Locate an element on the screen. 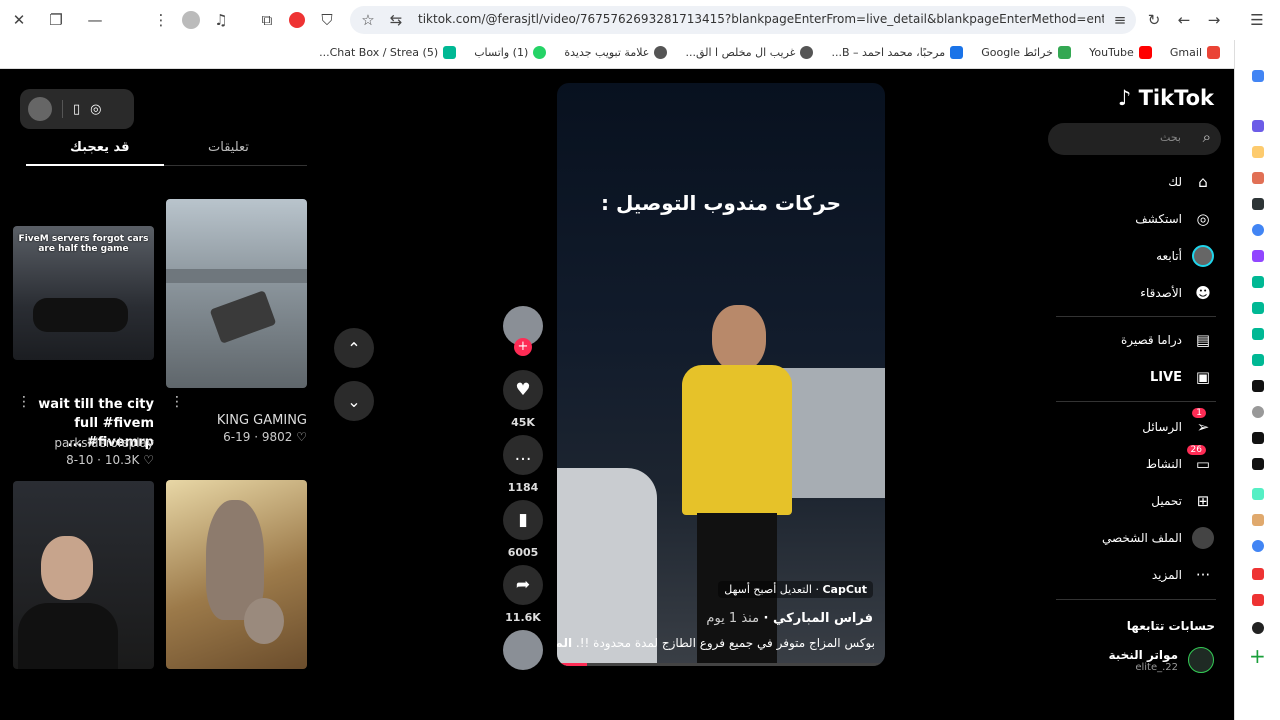 The width and height of the screenshot is (1280, 720). nav-item-live: ▣ LIVE is located at coordinates (1182, 377).